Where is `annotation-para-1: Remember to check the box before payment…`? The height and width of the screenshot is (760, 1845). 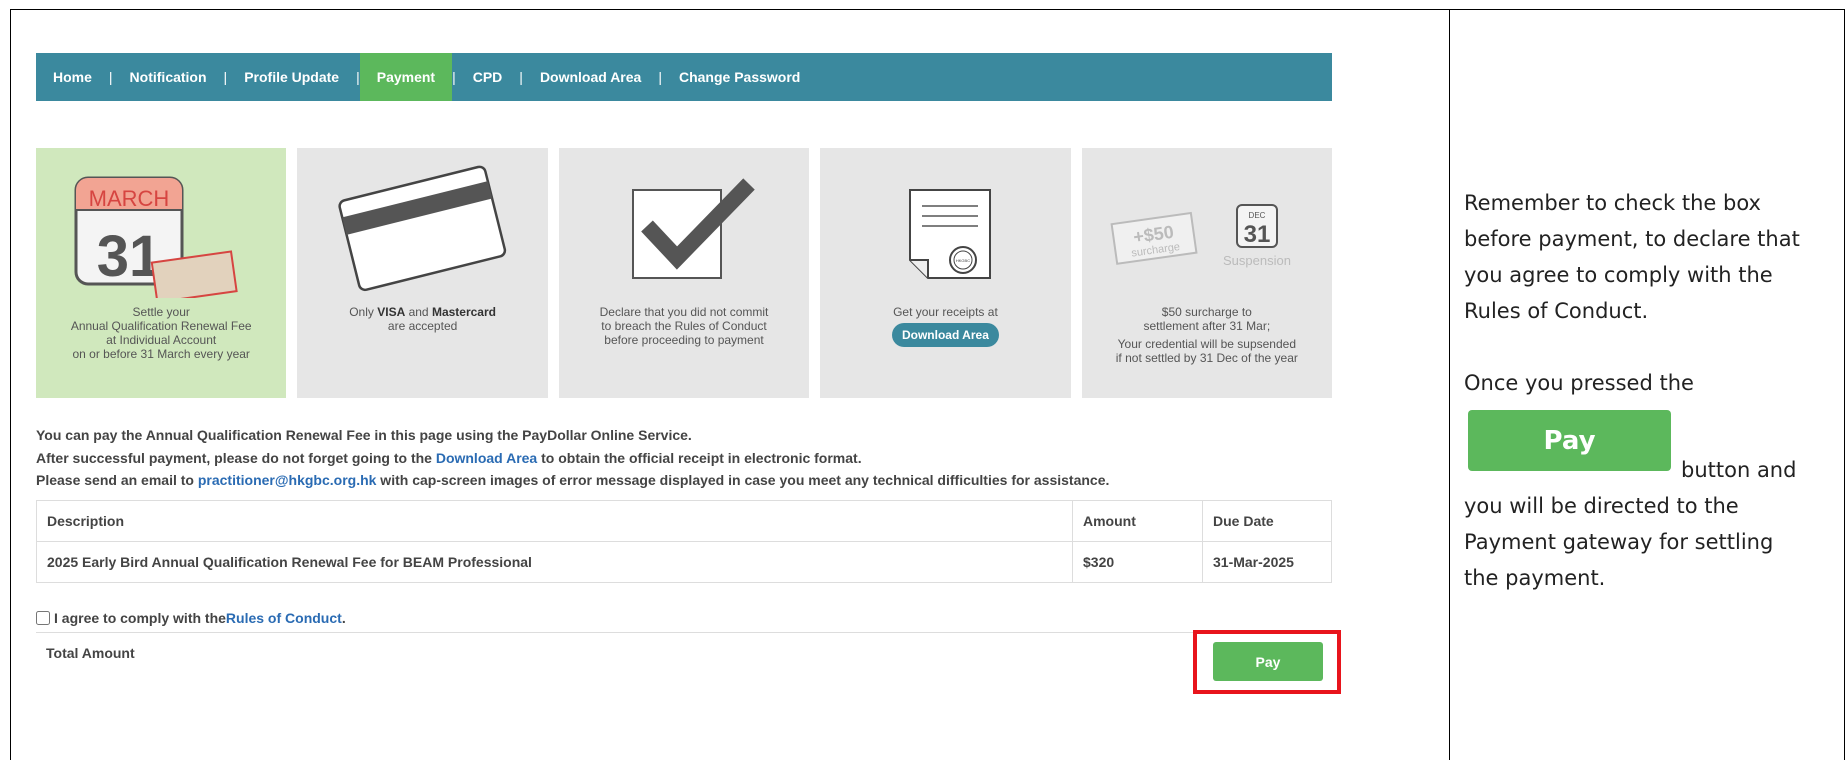 annotation-para-1: Remember to check the box before payment… is located at coordinates (1632, 257).